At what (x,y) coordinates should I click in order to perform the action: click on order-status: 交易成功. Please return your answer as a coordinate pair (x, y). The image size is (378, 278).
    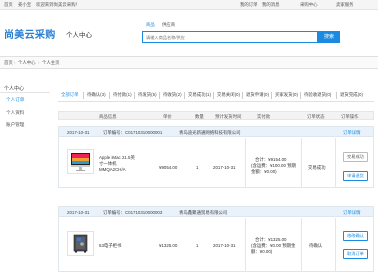
    Looking at the image, I should click on (317, 167).